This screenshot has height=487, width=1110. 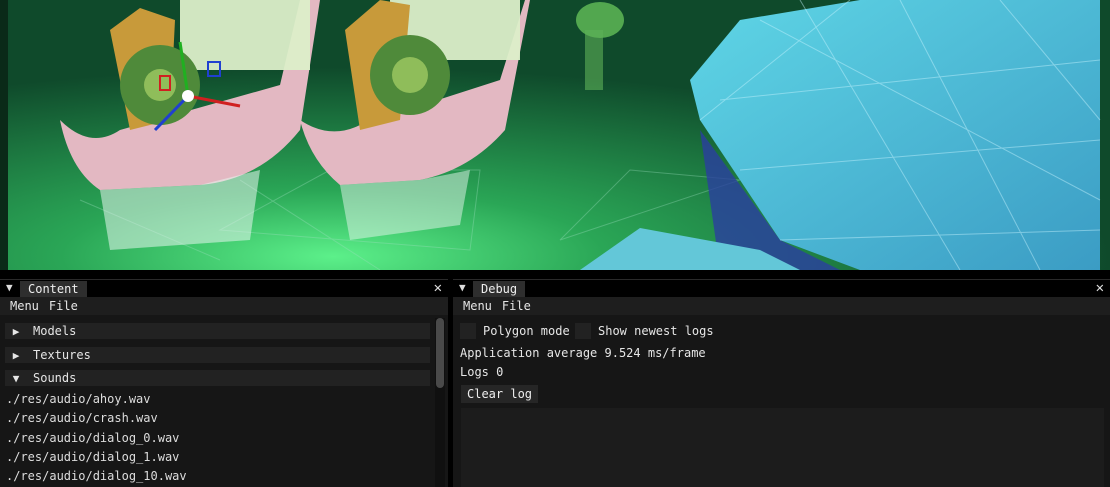 I want to click on list-item: ./res/audio/dialog_1.wav, so click(x=92, y=457).